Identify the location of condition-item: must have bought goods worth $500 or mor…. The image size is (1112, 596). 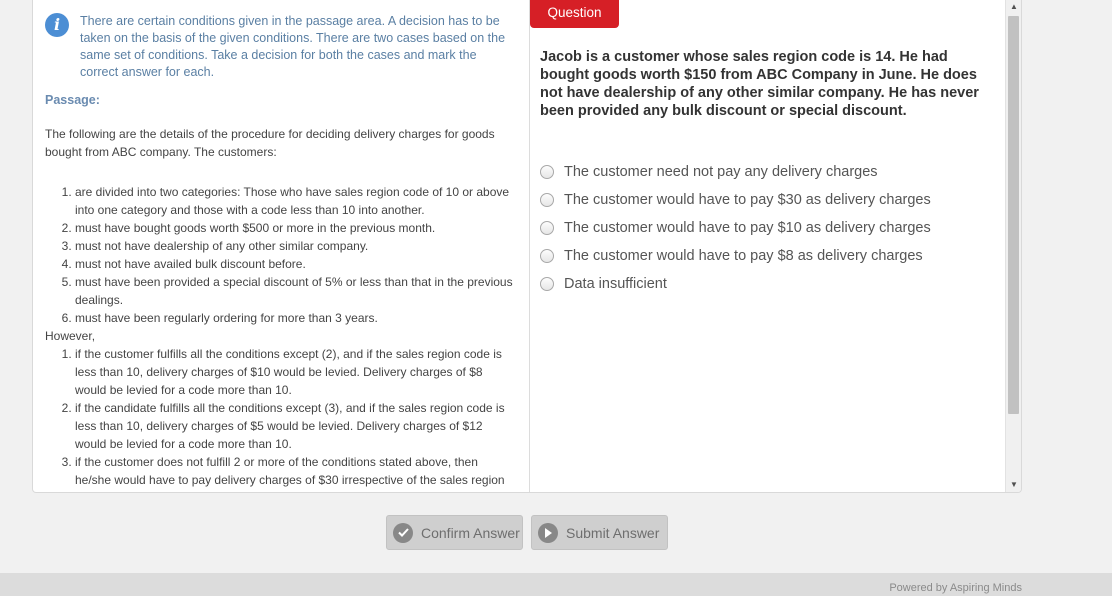
(294, 228).